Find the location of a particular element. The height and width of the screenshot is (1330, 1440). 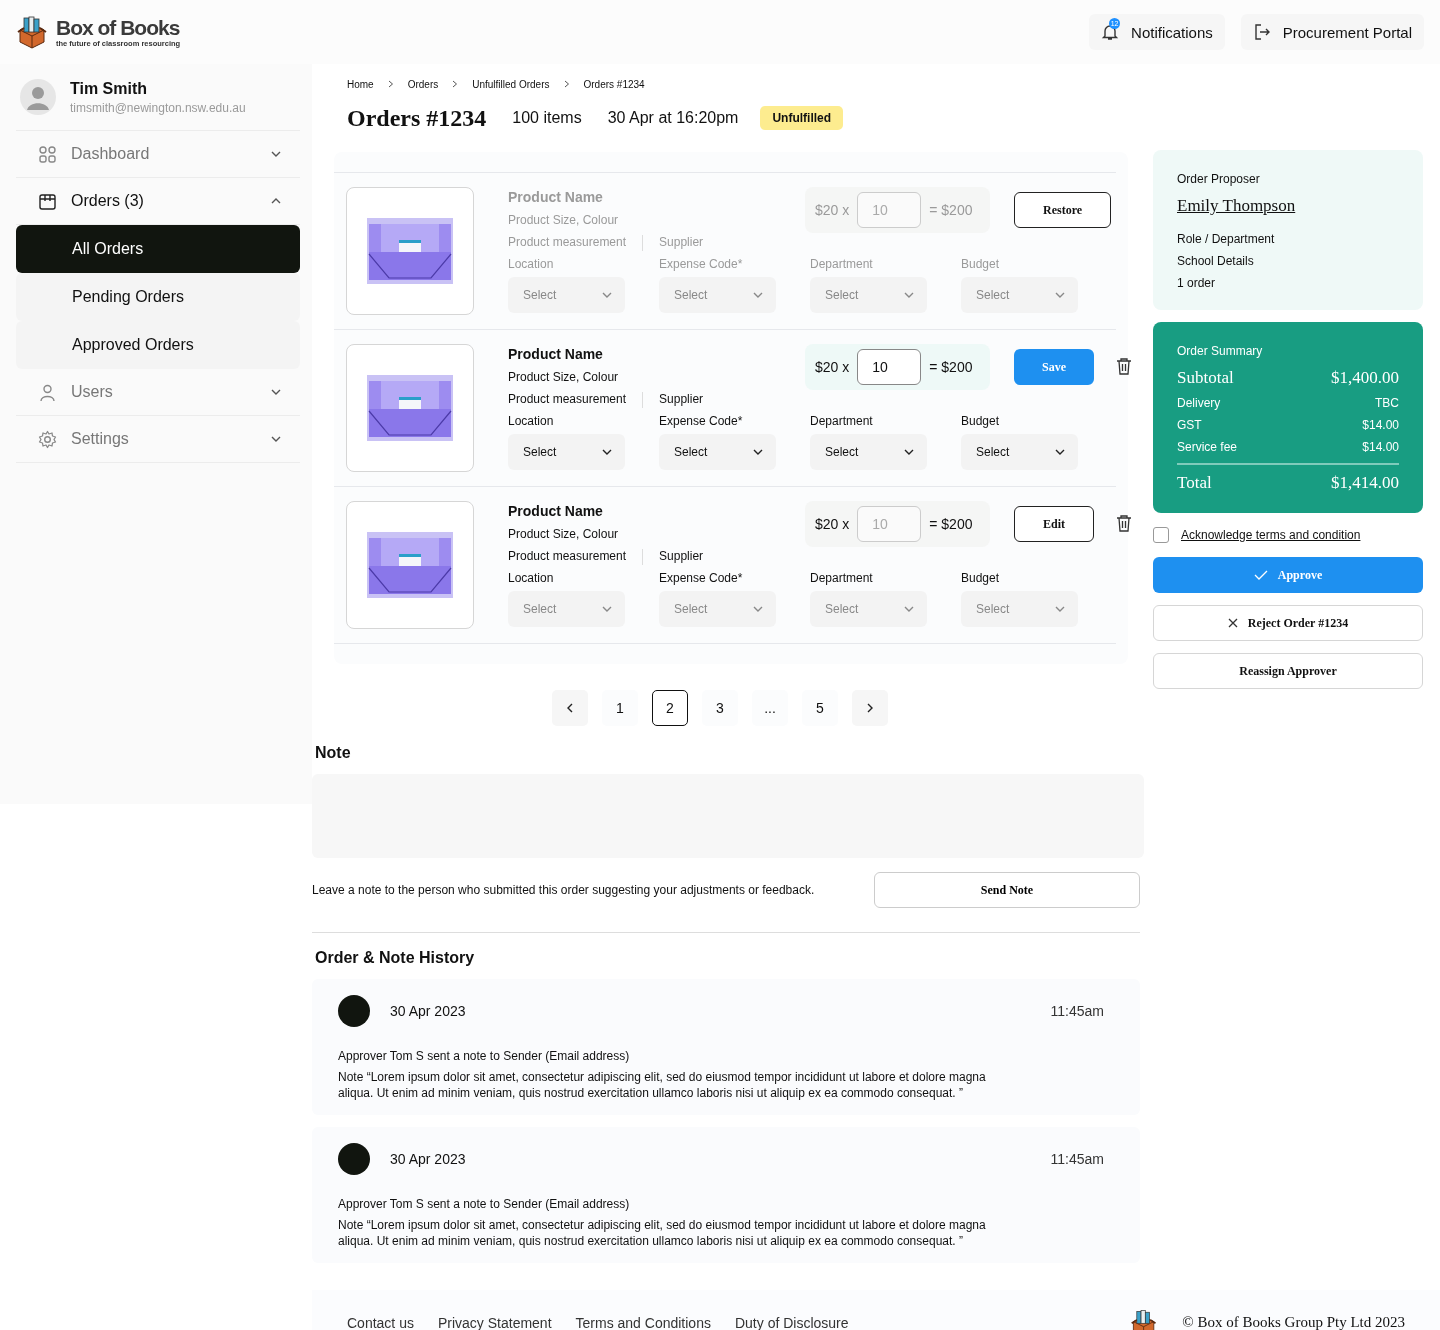

entry-summary: Approver Tom S sent a note to Sender (Email address) is located at coordinates (484, 1056).